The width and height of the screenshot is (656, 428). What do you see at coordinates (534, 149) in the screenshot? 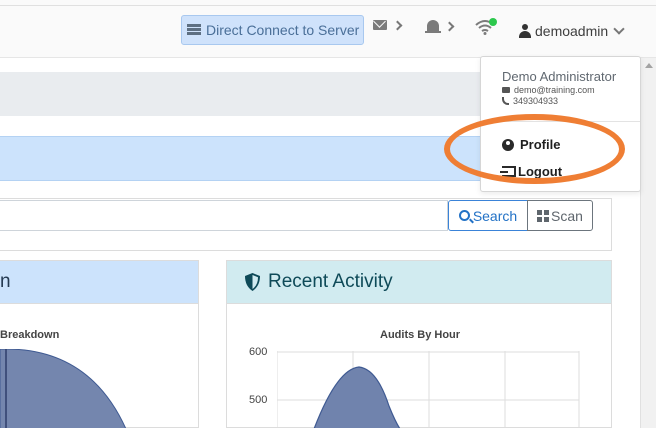
I see `highlight-annotation` at bounding box center [534, 149].